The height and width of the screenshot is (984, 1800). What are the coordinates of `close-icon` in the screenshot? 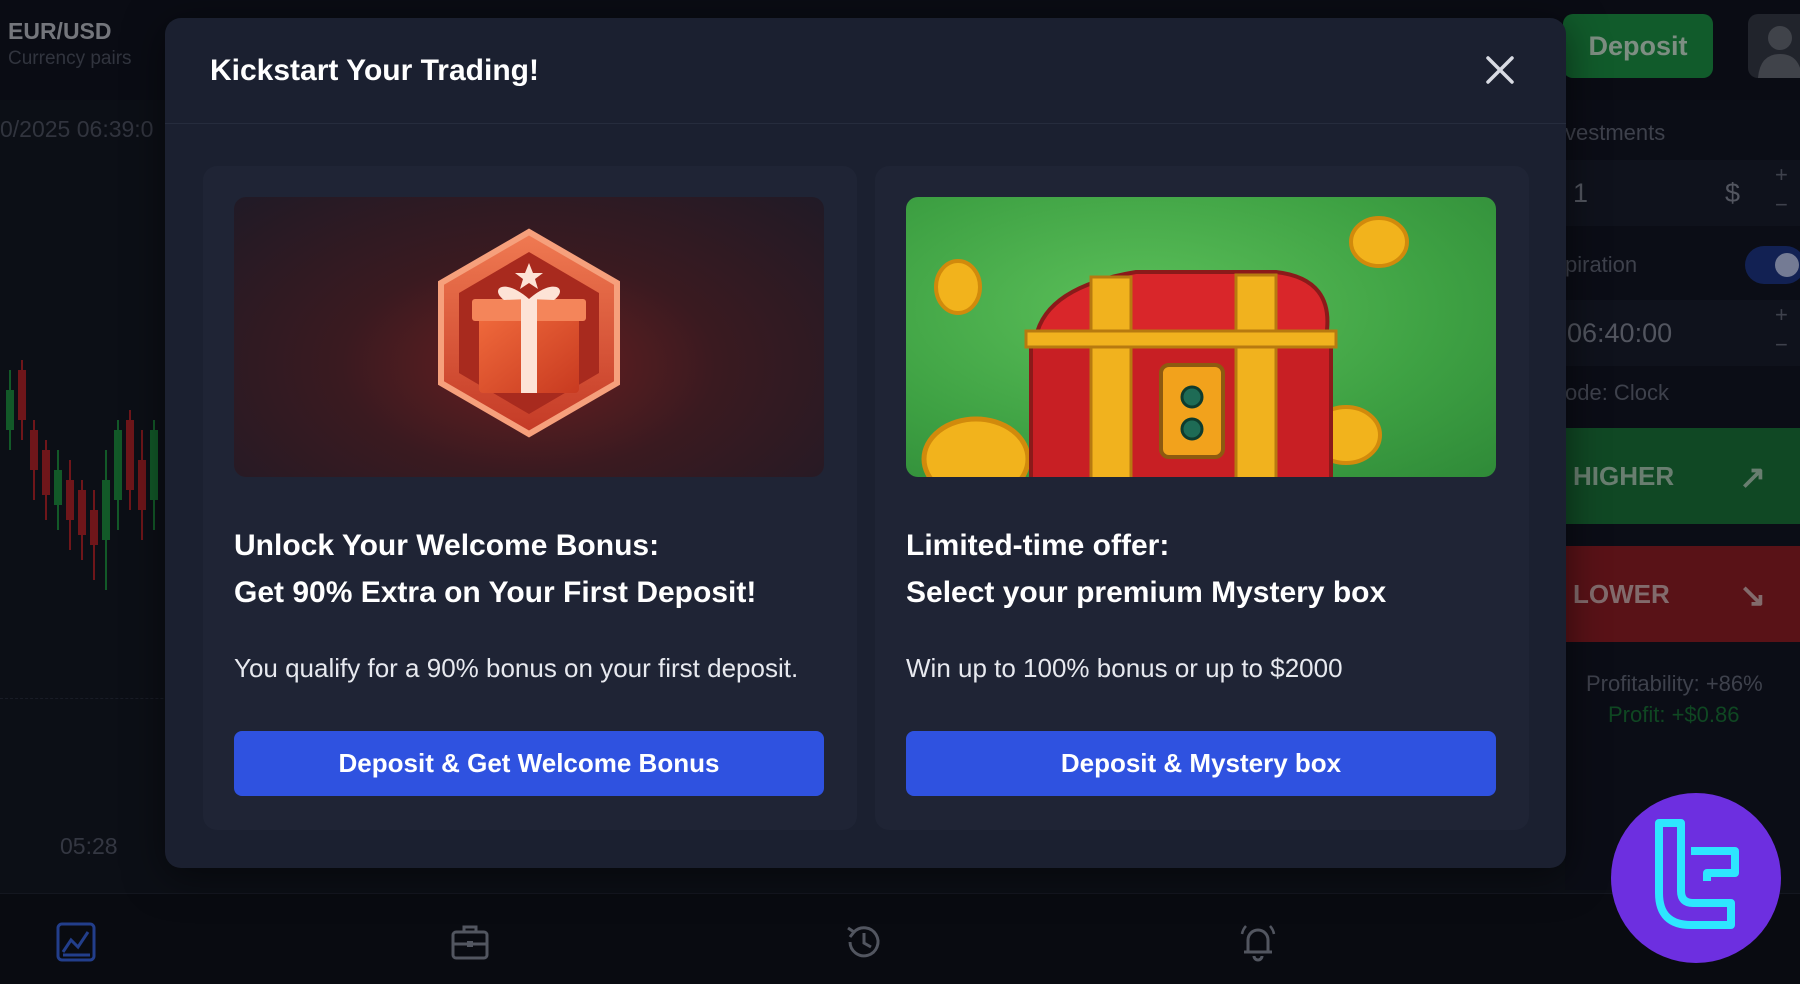 It's located at (1500, 70).